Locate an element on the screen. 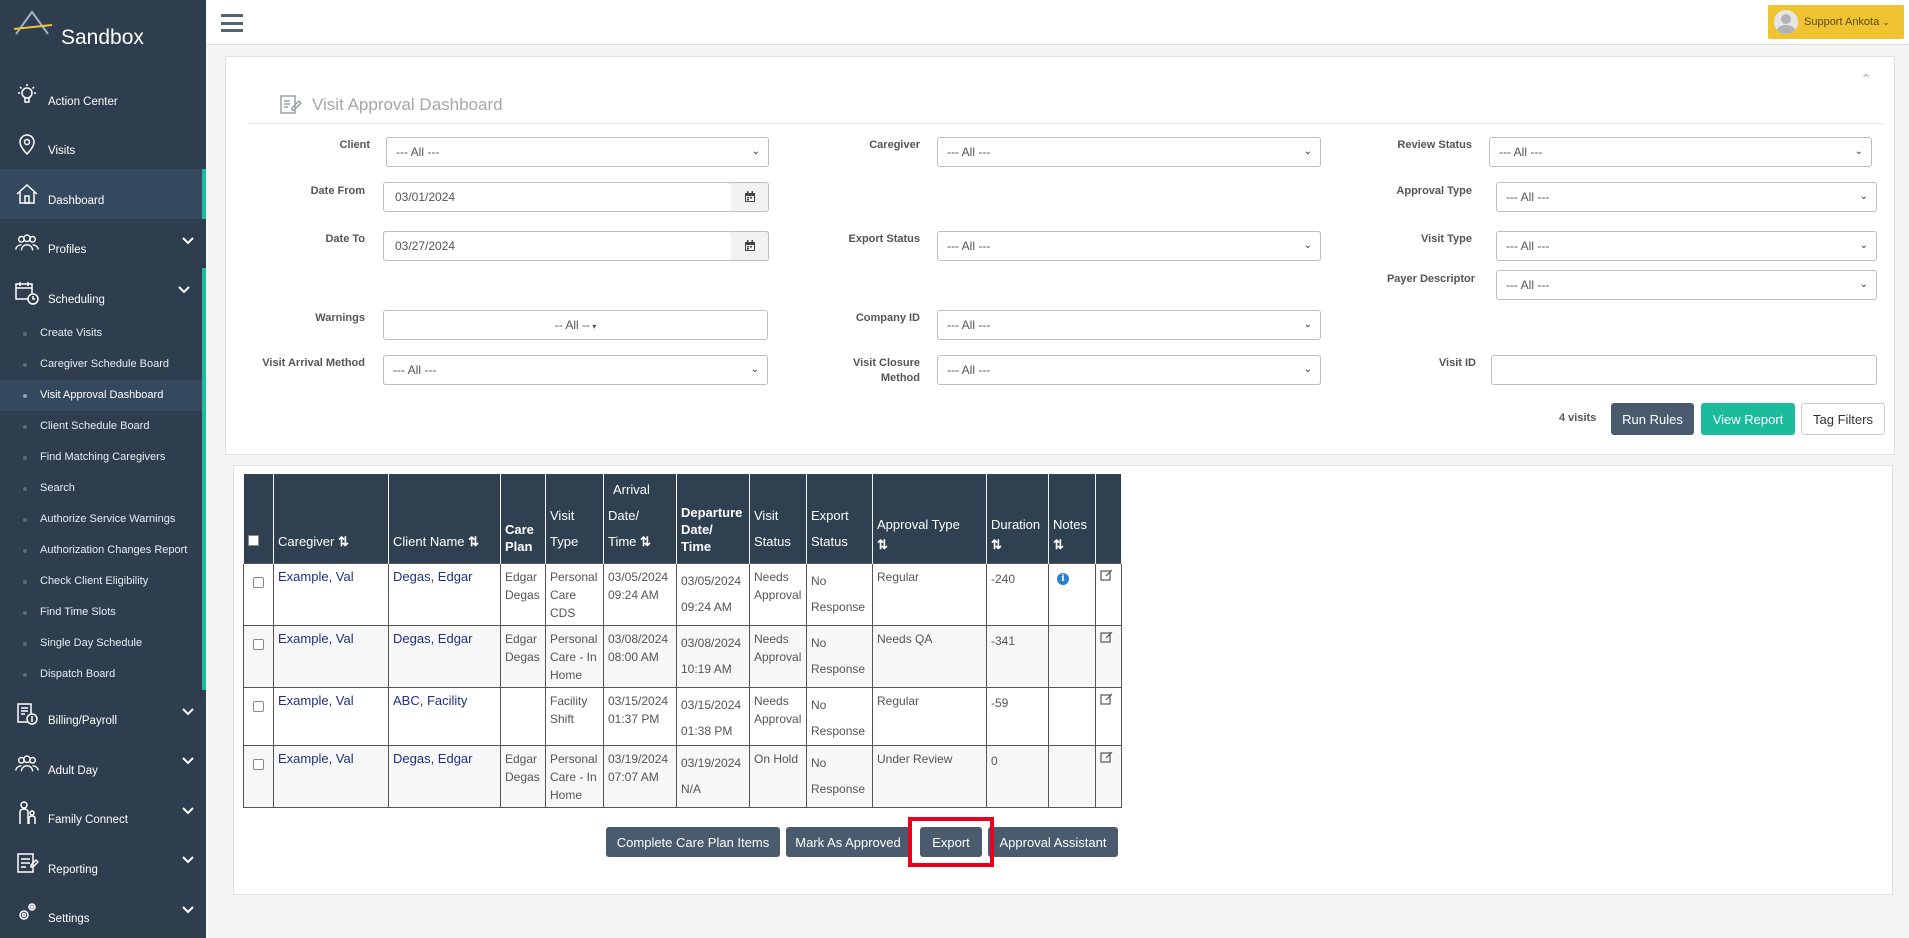 This screenshot has width=1909, height=938. client-name-header: Client Name ⇅ is located at coordinates (444, 518).